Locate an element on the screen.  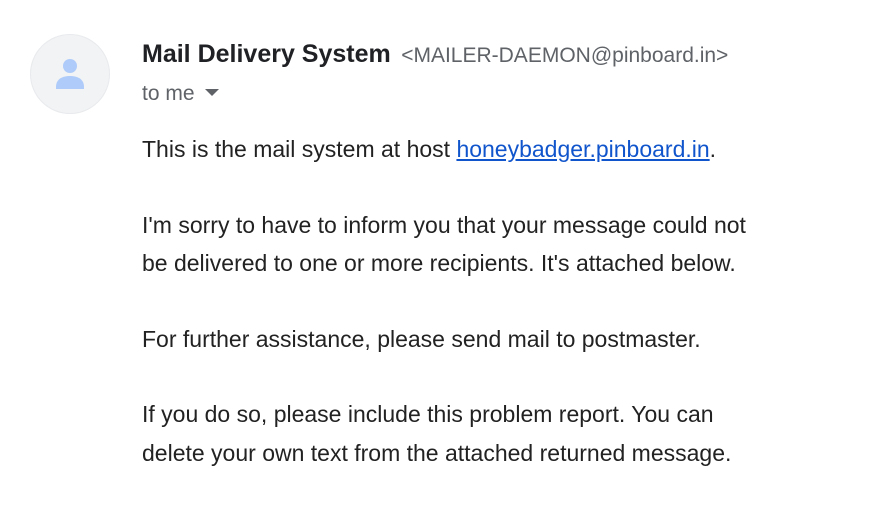
sender-name: Mail Delivery System is located at coordinates (266, 54).